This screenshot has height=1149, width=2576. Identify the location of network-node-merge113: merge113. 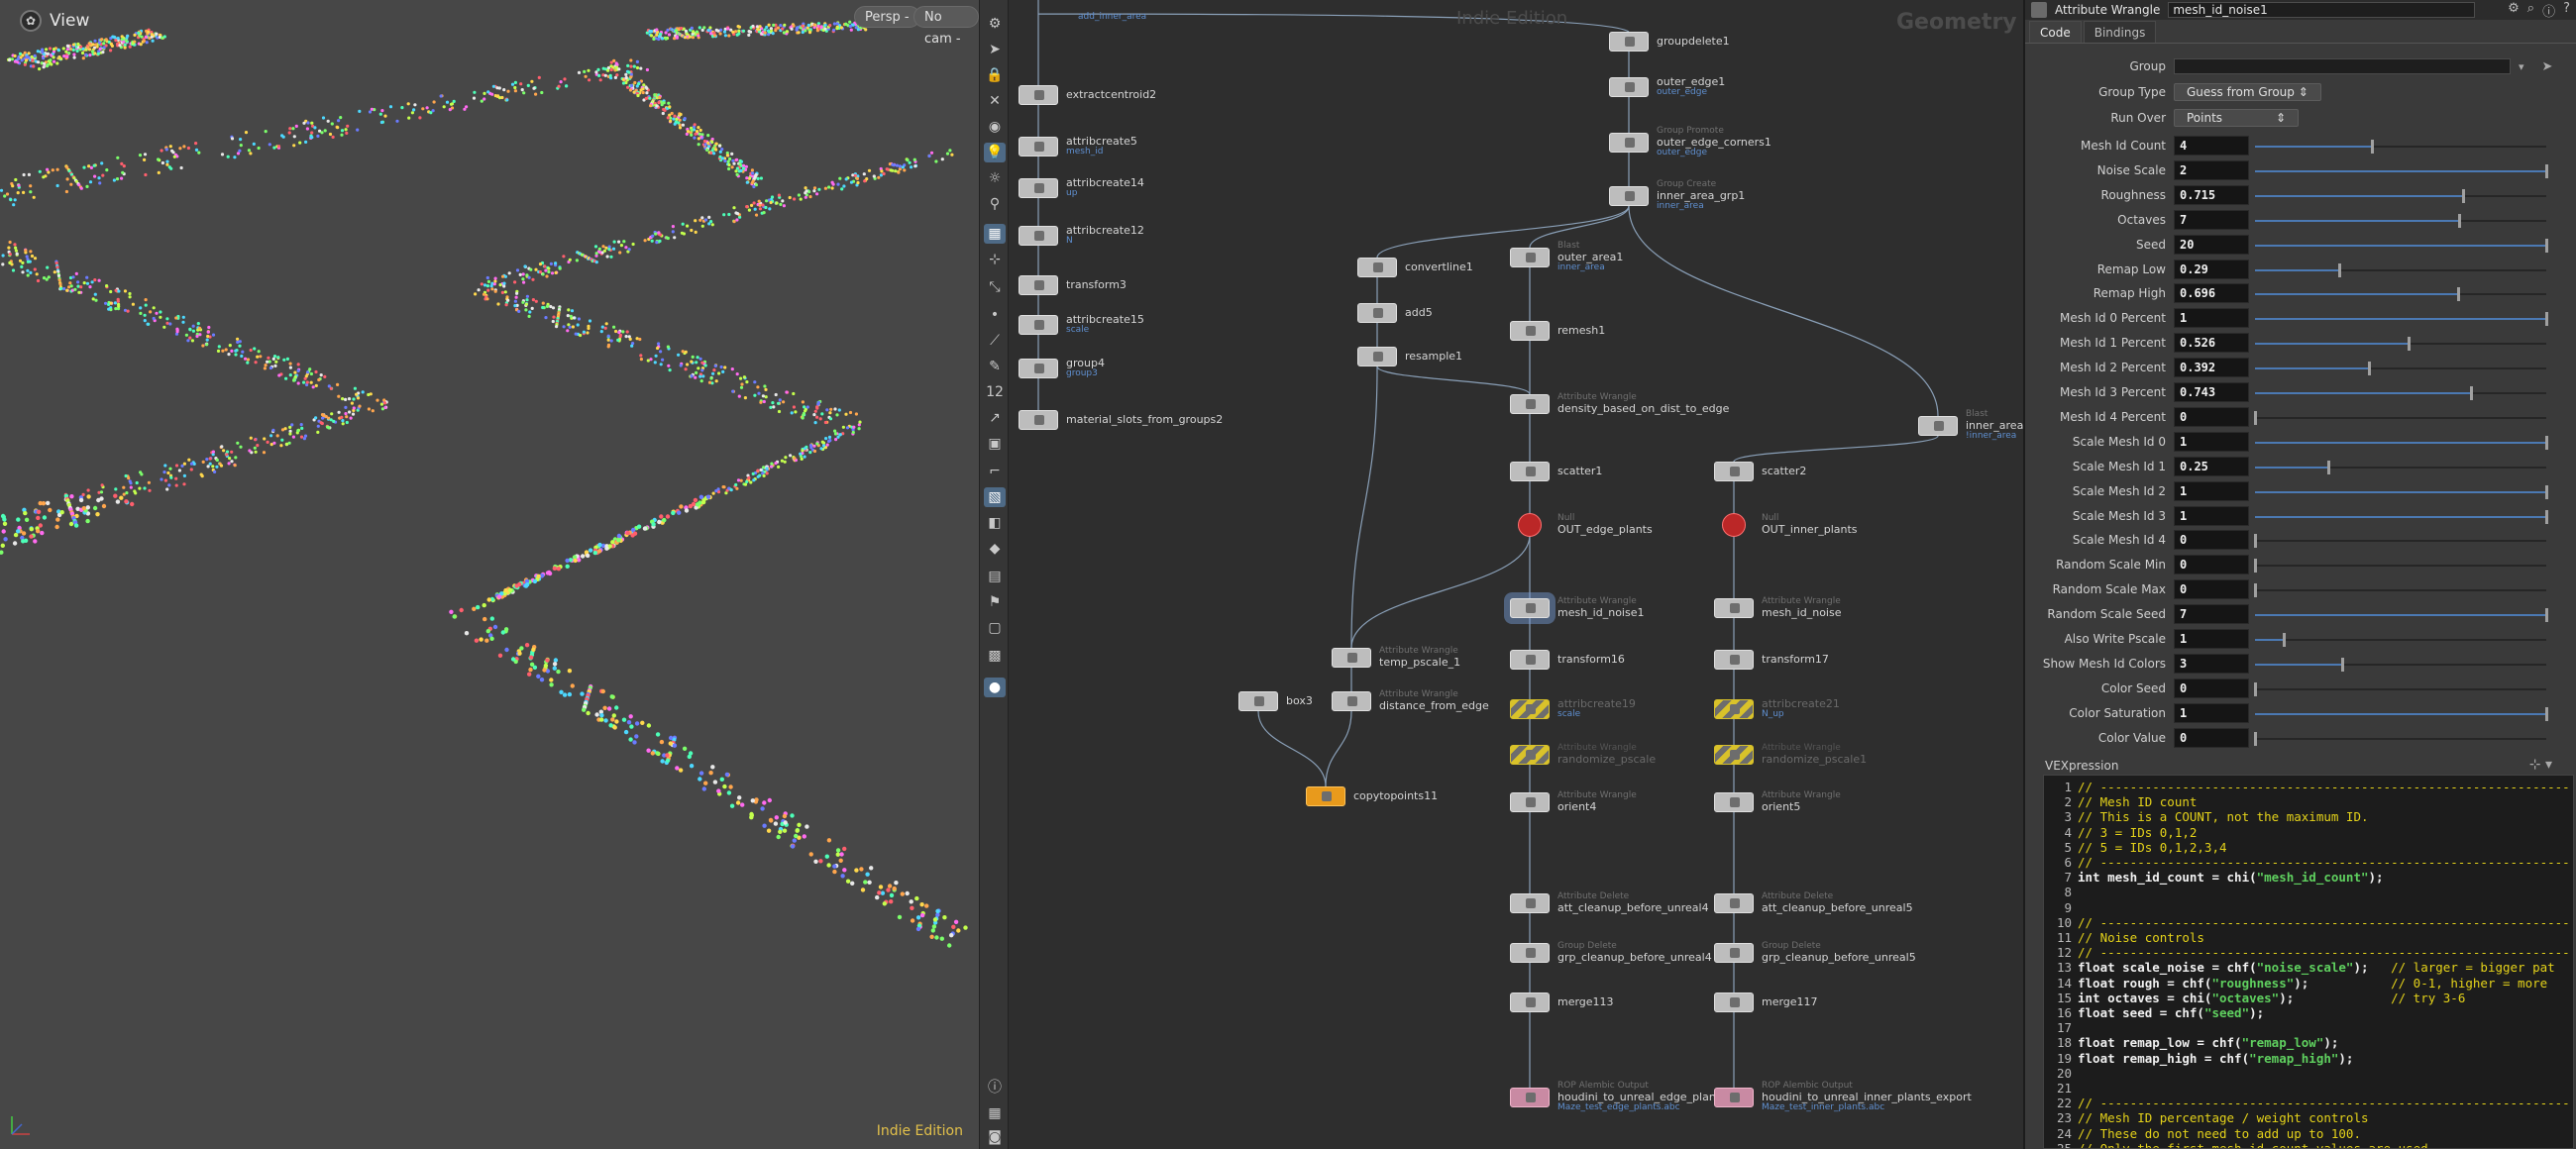
(1562, 1002).